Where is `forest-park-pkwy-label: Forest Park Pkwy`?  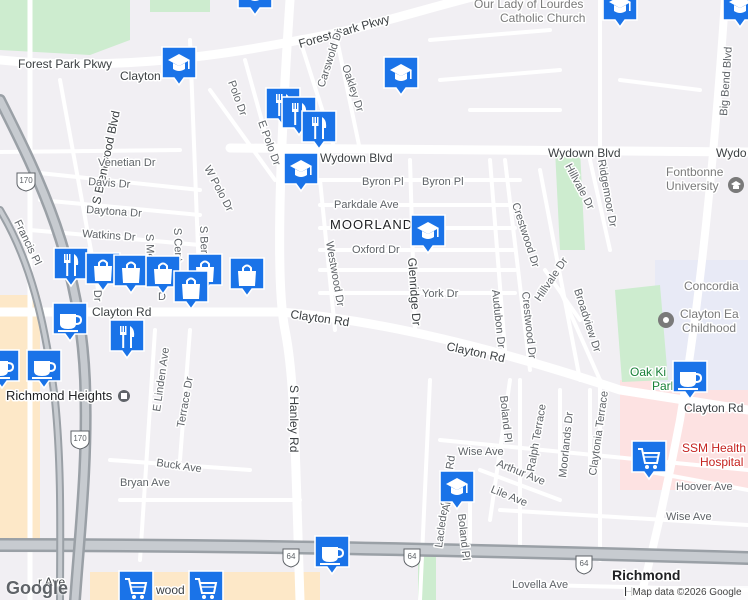 forest-park-pkwy-label: Forest Park Pkwy is located at coordinates (65, 64).